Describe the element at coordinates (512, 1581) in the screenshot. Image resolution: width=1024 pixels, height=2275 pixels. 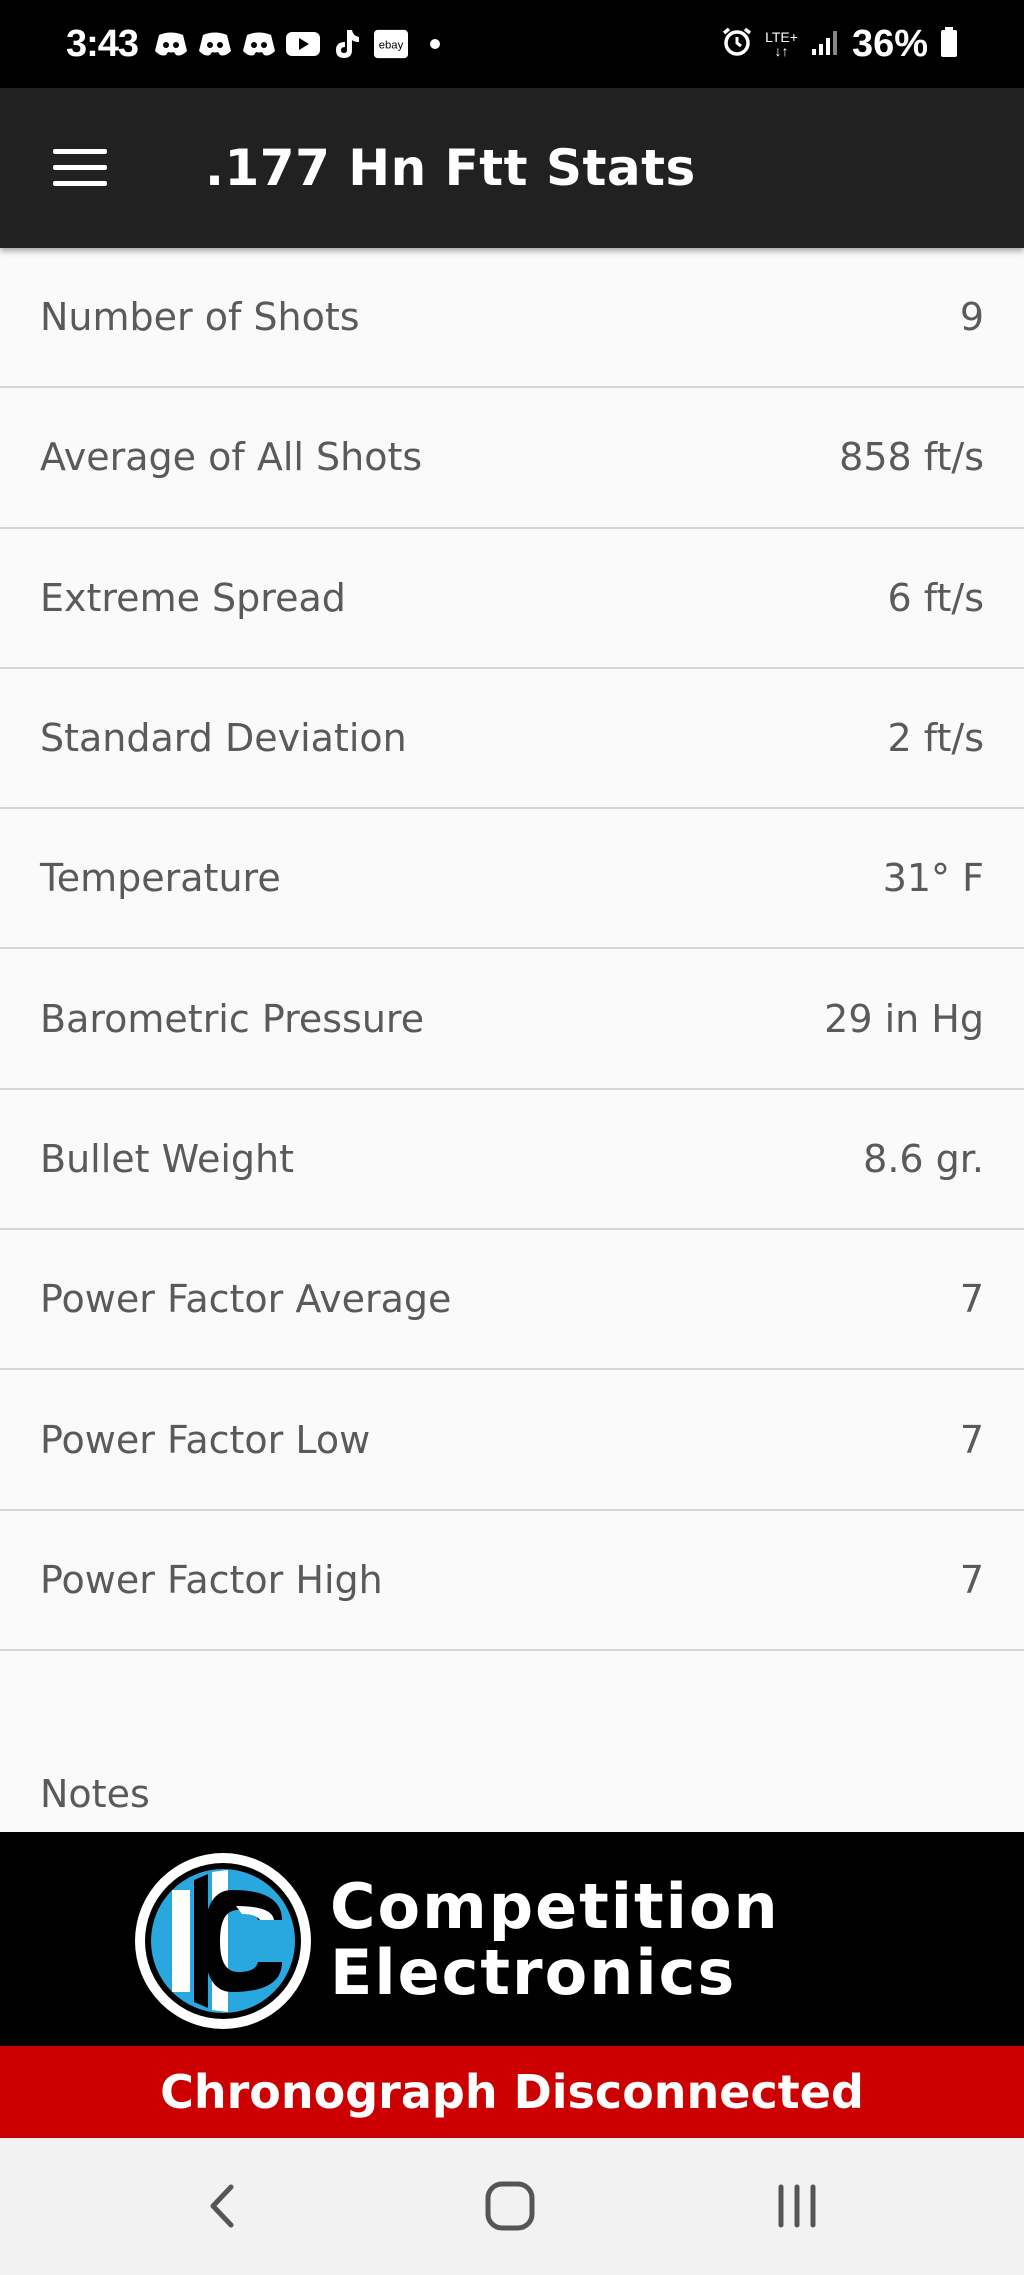
I see `stat-row-power-factor-high: Power Factor High 7` at that location.